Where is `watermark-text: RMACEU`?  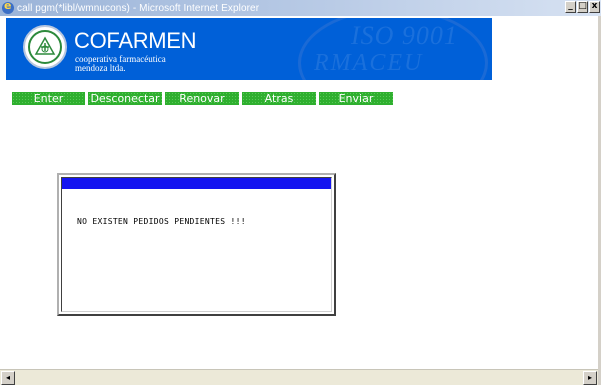 watermark-text: RMACEU is located at coordinates (369, 63).